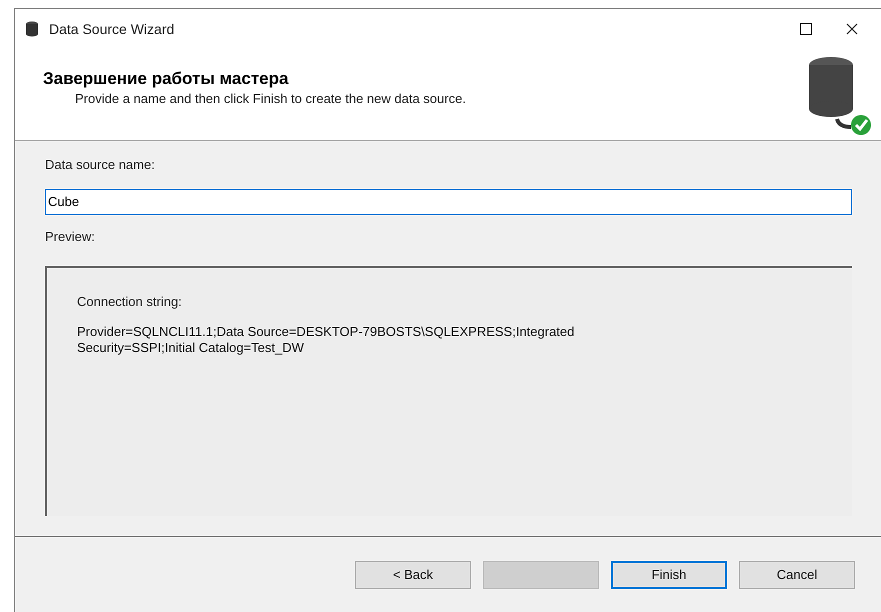 This screenshot has height=612, width=881. Describe the element at coordinates (669, 575) in the screenshot. I see `dialog-button: Finish` at that location.